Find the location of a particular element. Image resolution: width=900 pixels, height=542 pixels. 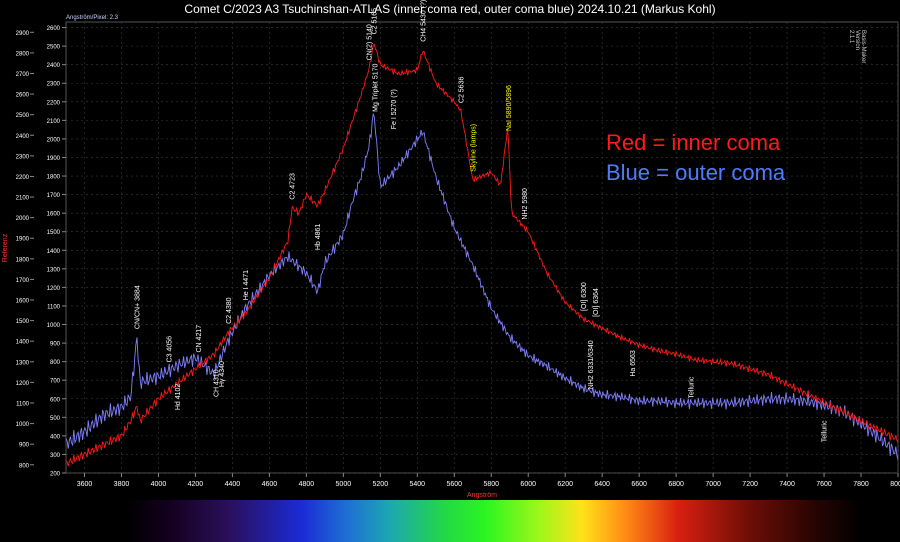

y-tick-label-left: 2600 is located at coordinates (23, 96).